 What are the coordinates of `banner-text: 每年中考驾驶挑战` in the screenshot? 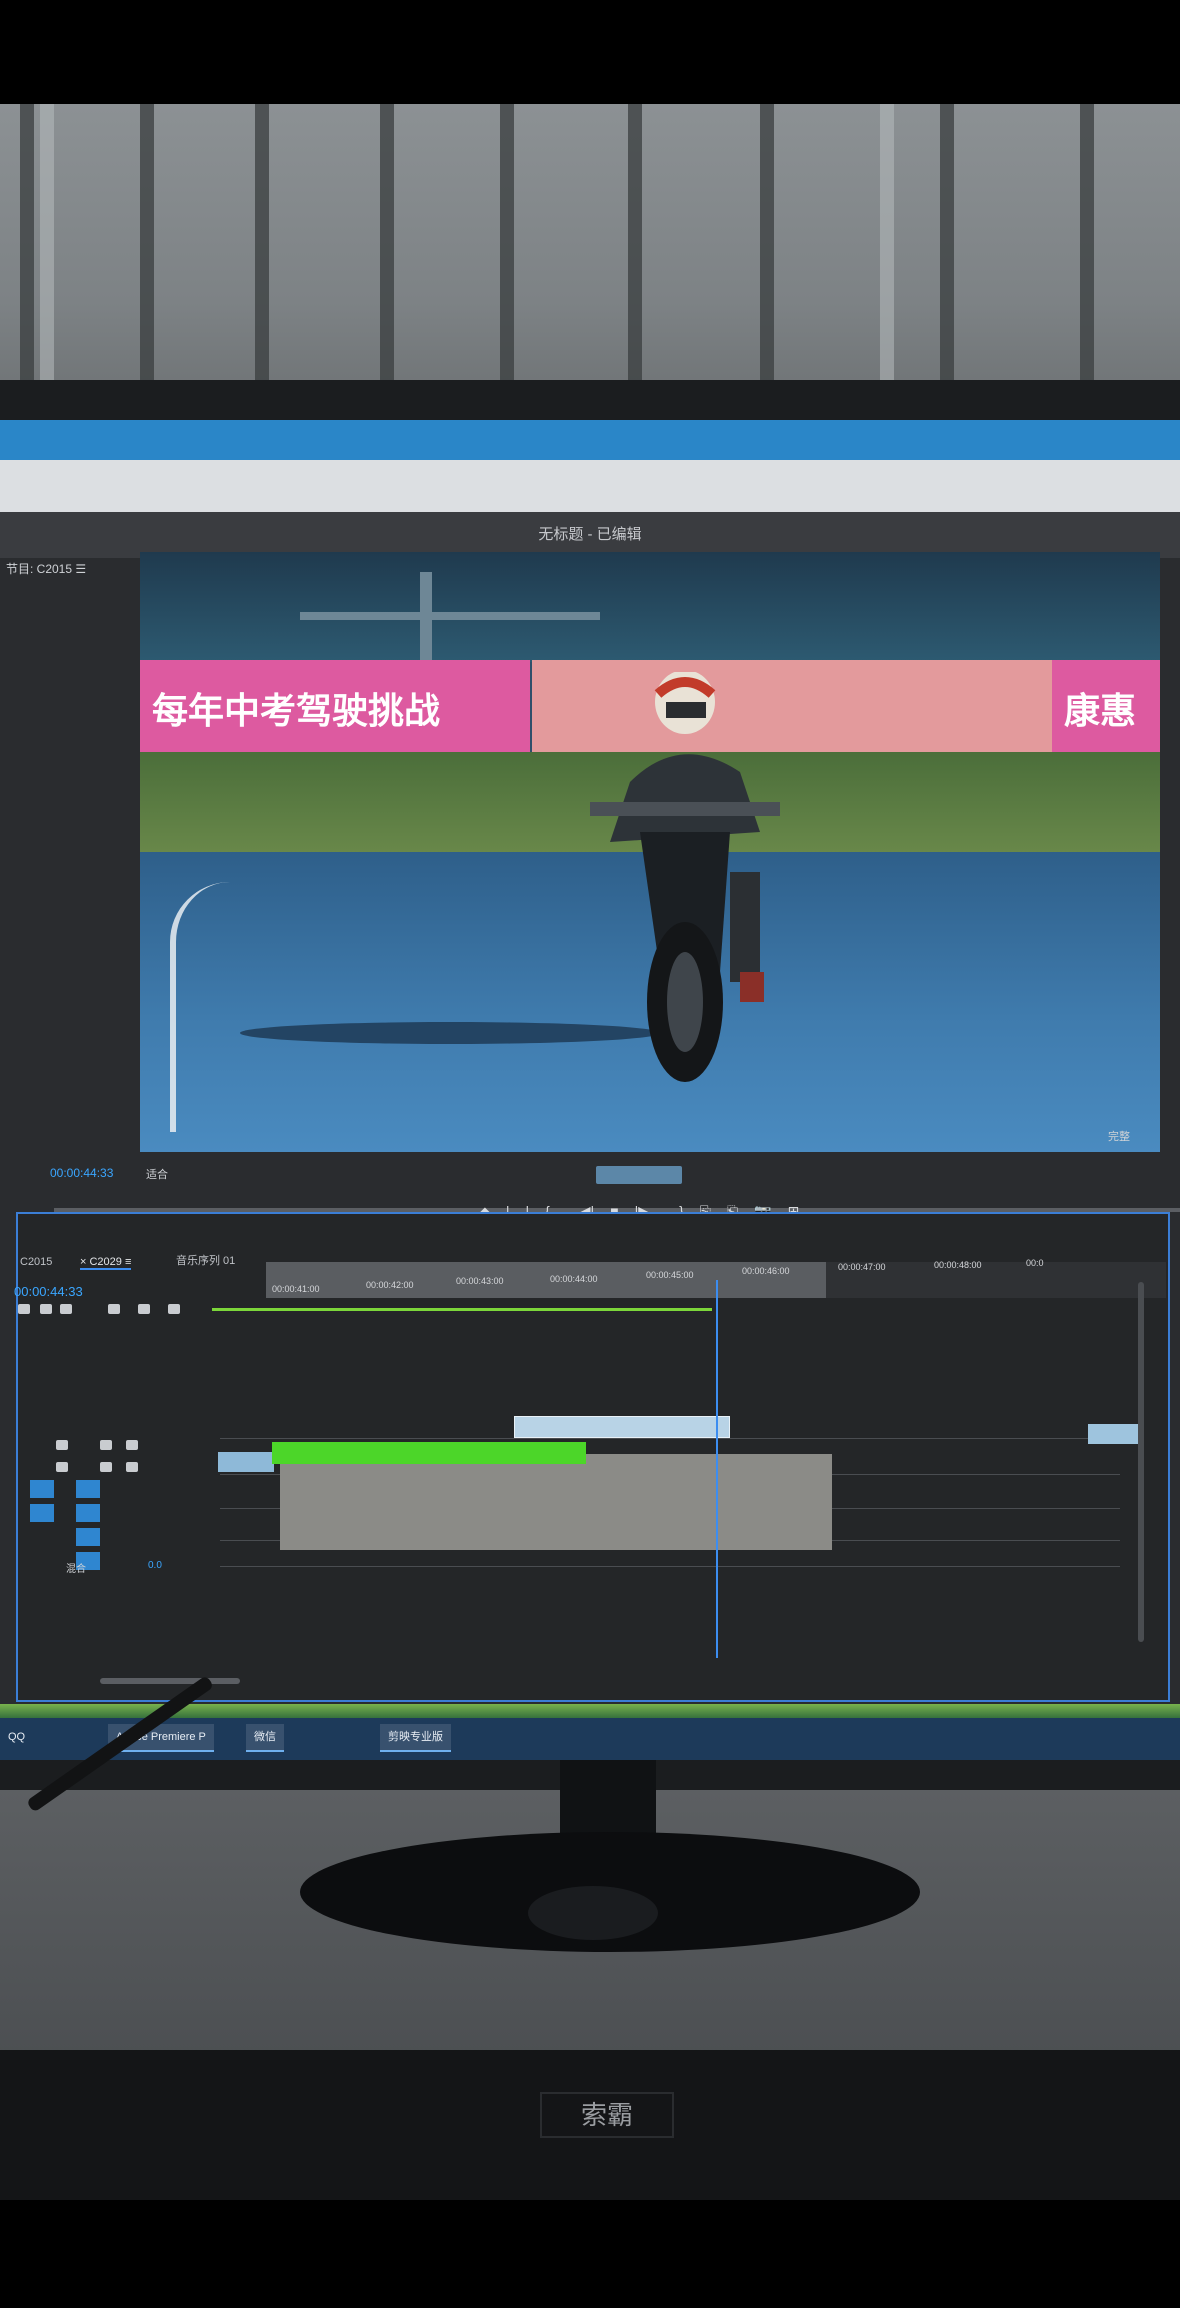 It's located at (296, 710).